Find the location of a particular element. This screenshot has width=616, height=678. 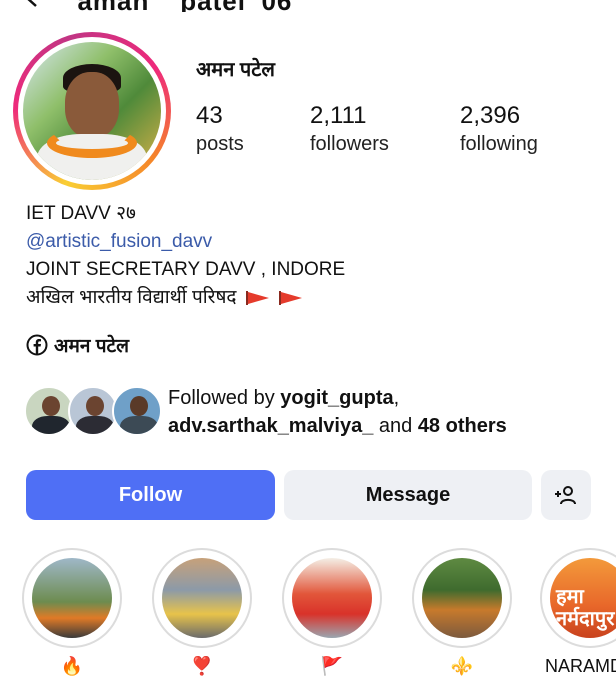

stat-following-label: following is located at coordinates (499, 144).